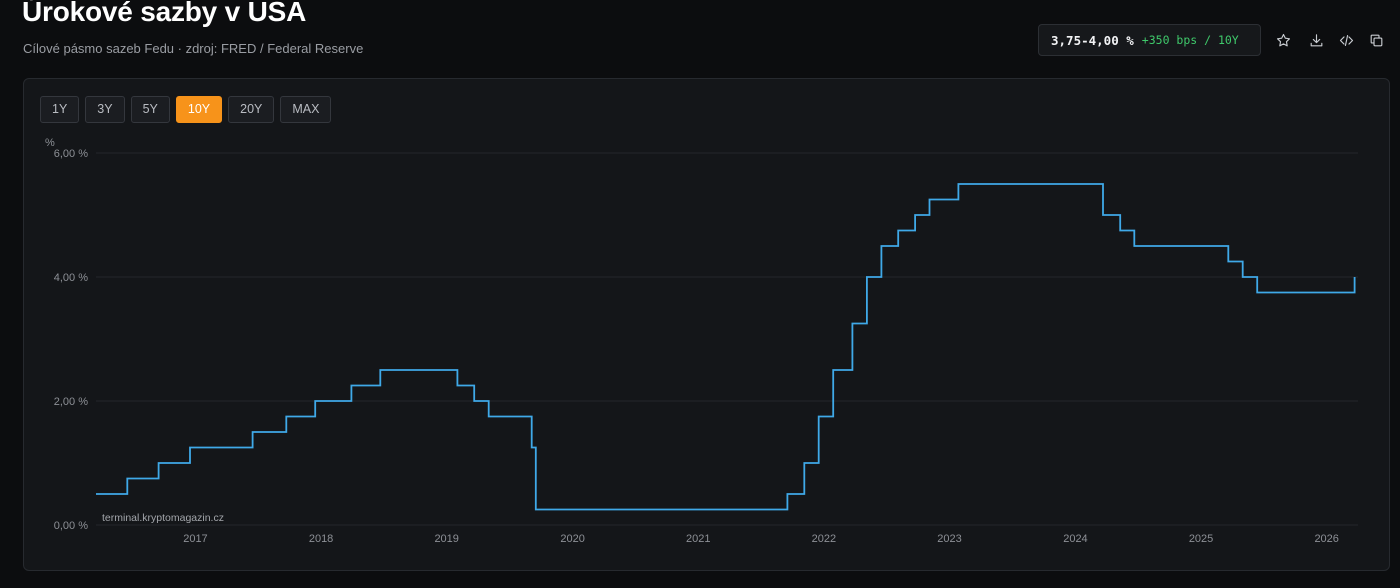 The height and width of the screenshot is (588, 1400). What do you see at coordinates (1326, 539) in the screenshot?
I see `x-tick-label: 2026` at bounding box center [1326, 539].